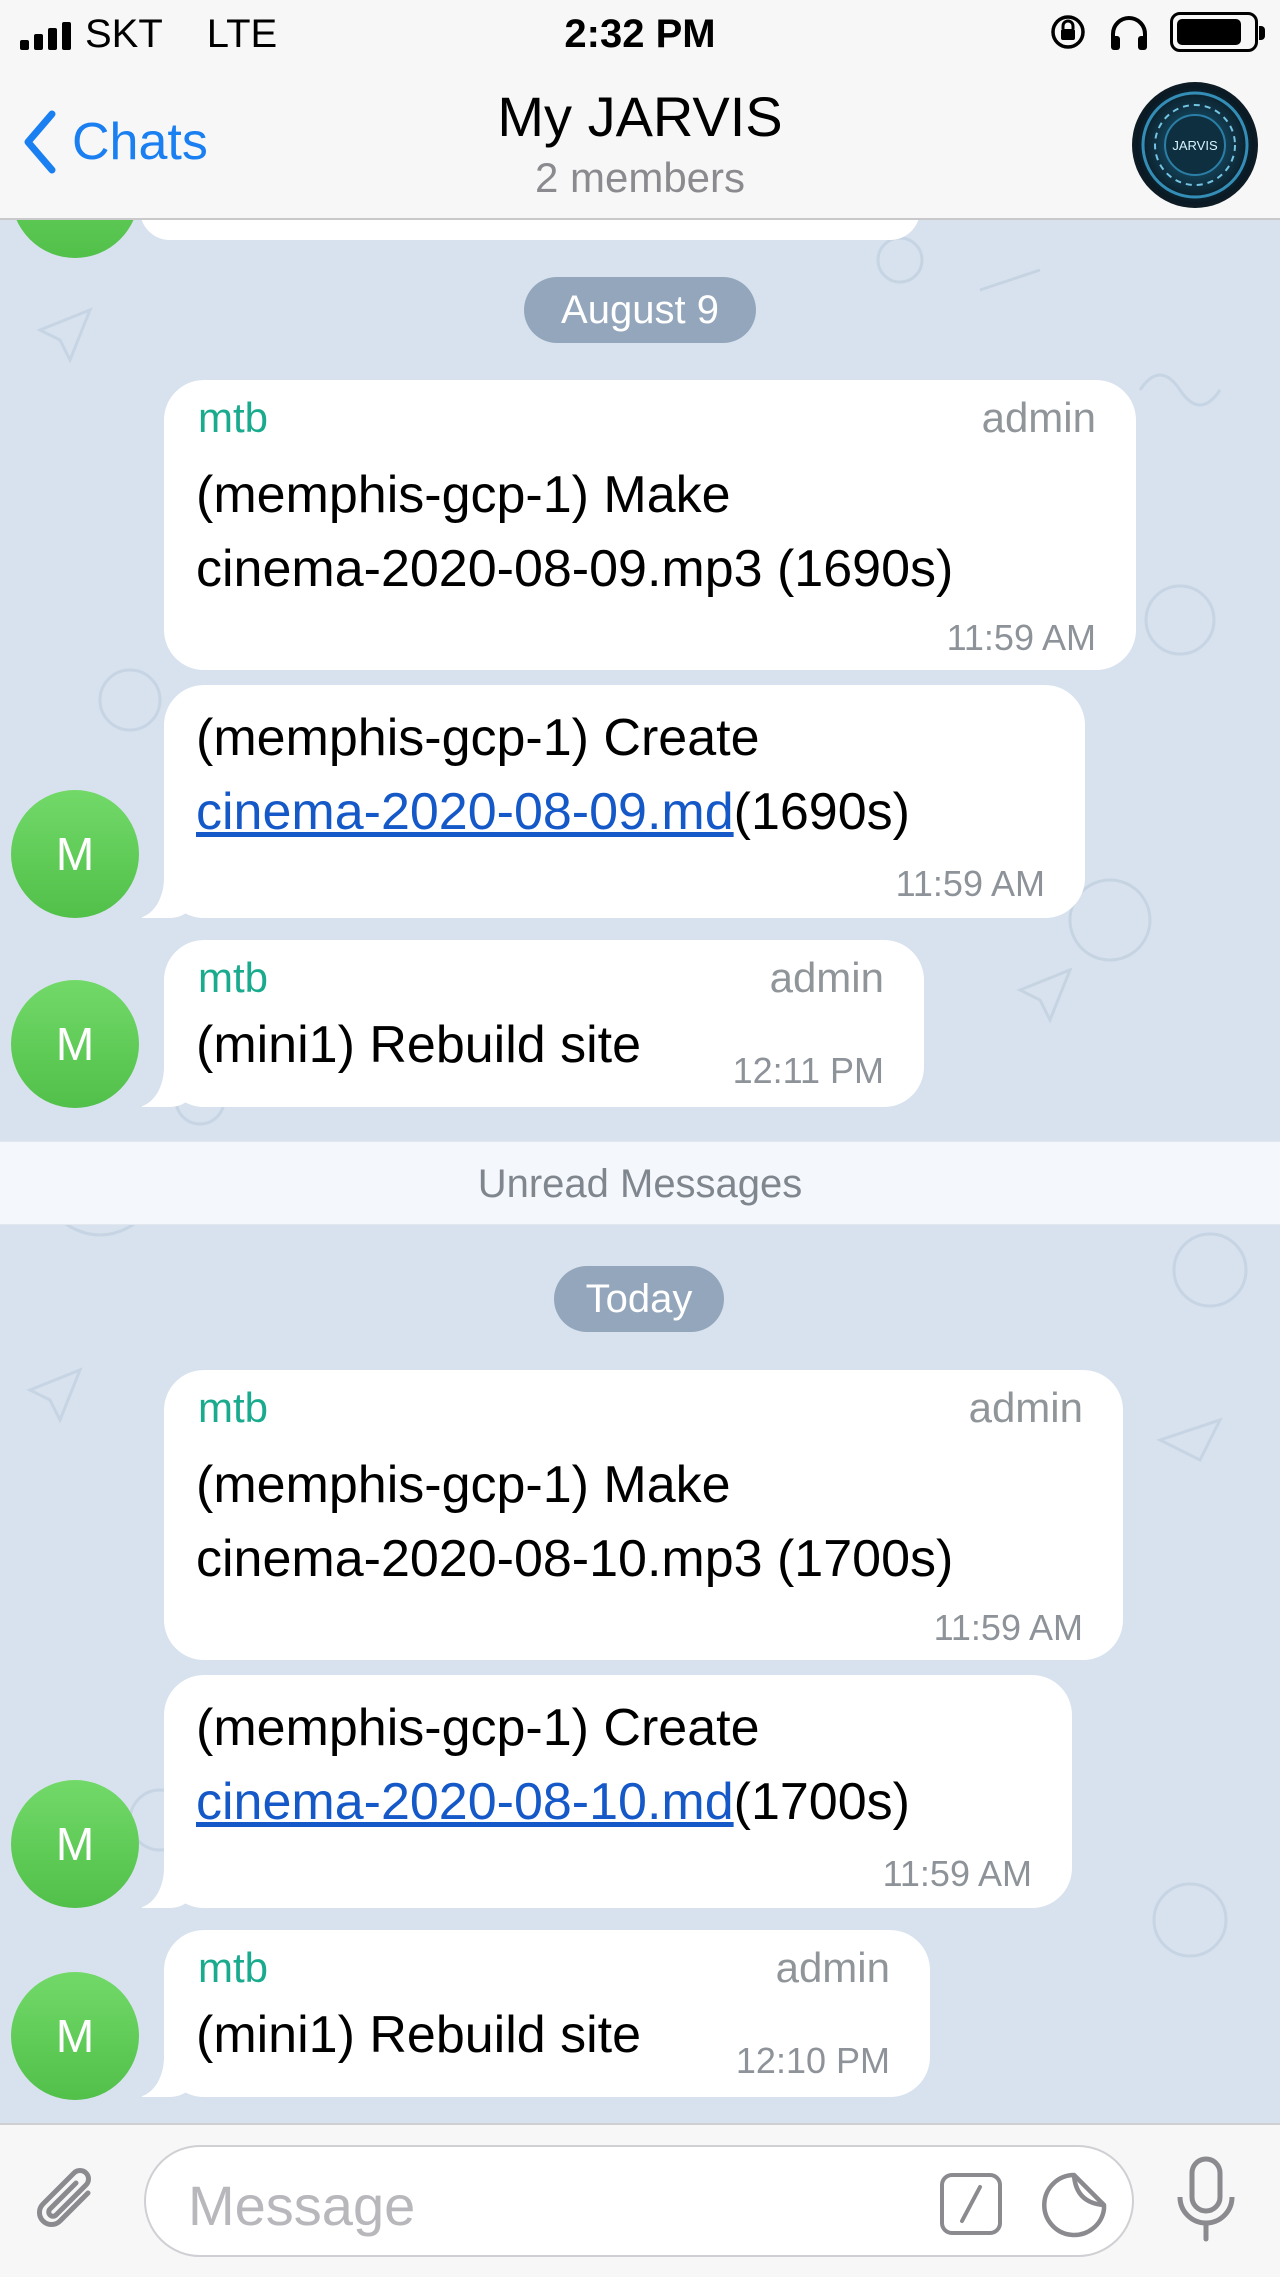 The width and height of the screenshot is (1280, 2277). What do you see at coordinates (302, 2205) in the screenshot?
I see `message-placeholder: Message` at bounding box center [302, 2205].